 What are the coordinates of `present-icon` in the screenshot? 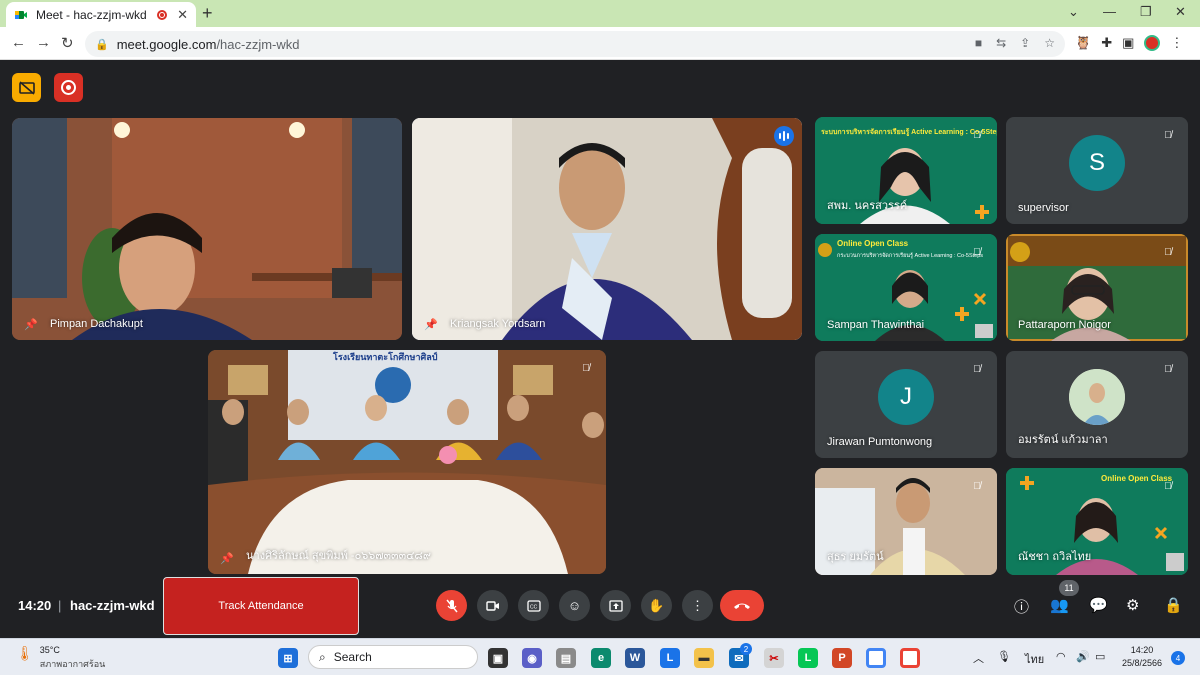 It's located at (615, 605).